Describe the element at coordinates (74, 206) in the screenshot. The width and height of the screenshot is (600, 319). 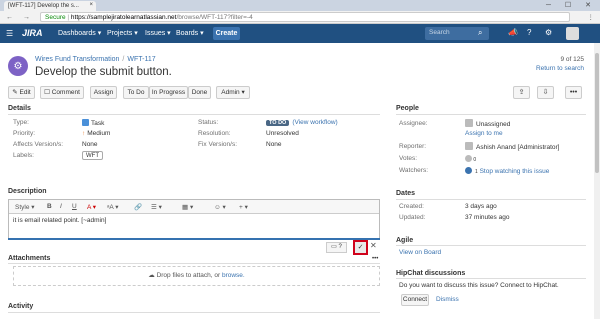
I see `underline-icon: U` at that location.